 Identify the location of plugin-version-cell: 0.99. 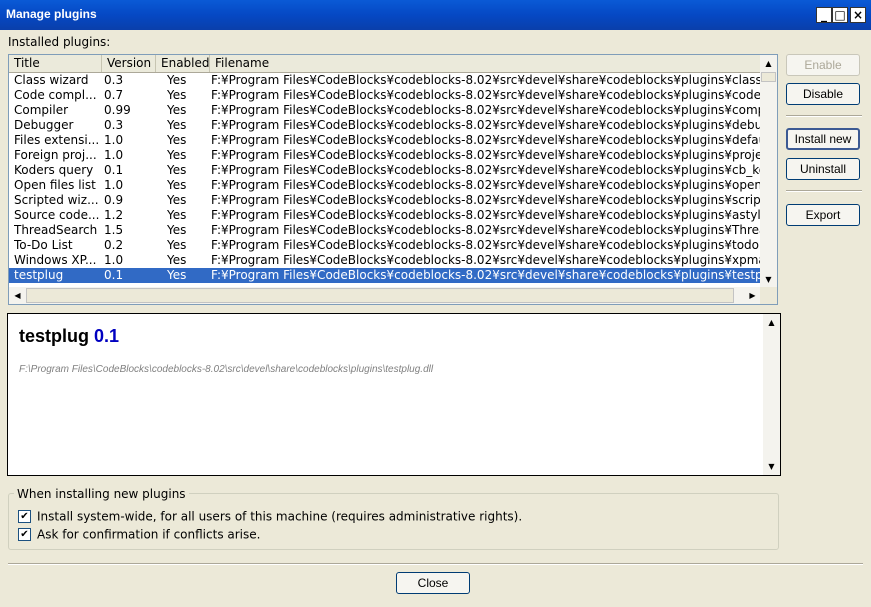
(117, 110).